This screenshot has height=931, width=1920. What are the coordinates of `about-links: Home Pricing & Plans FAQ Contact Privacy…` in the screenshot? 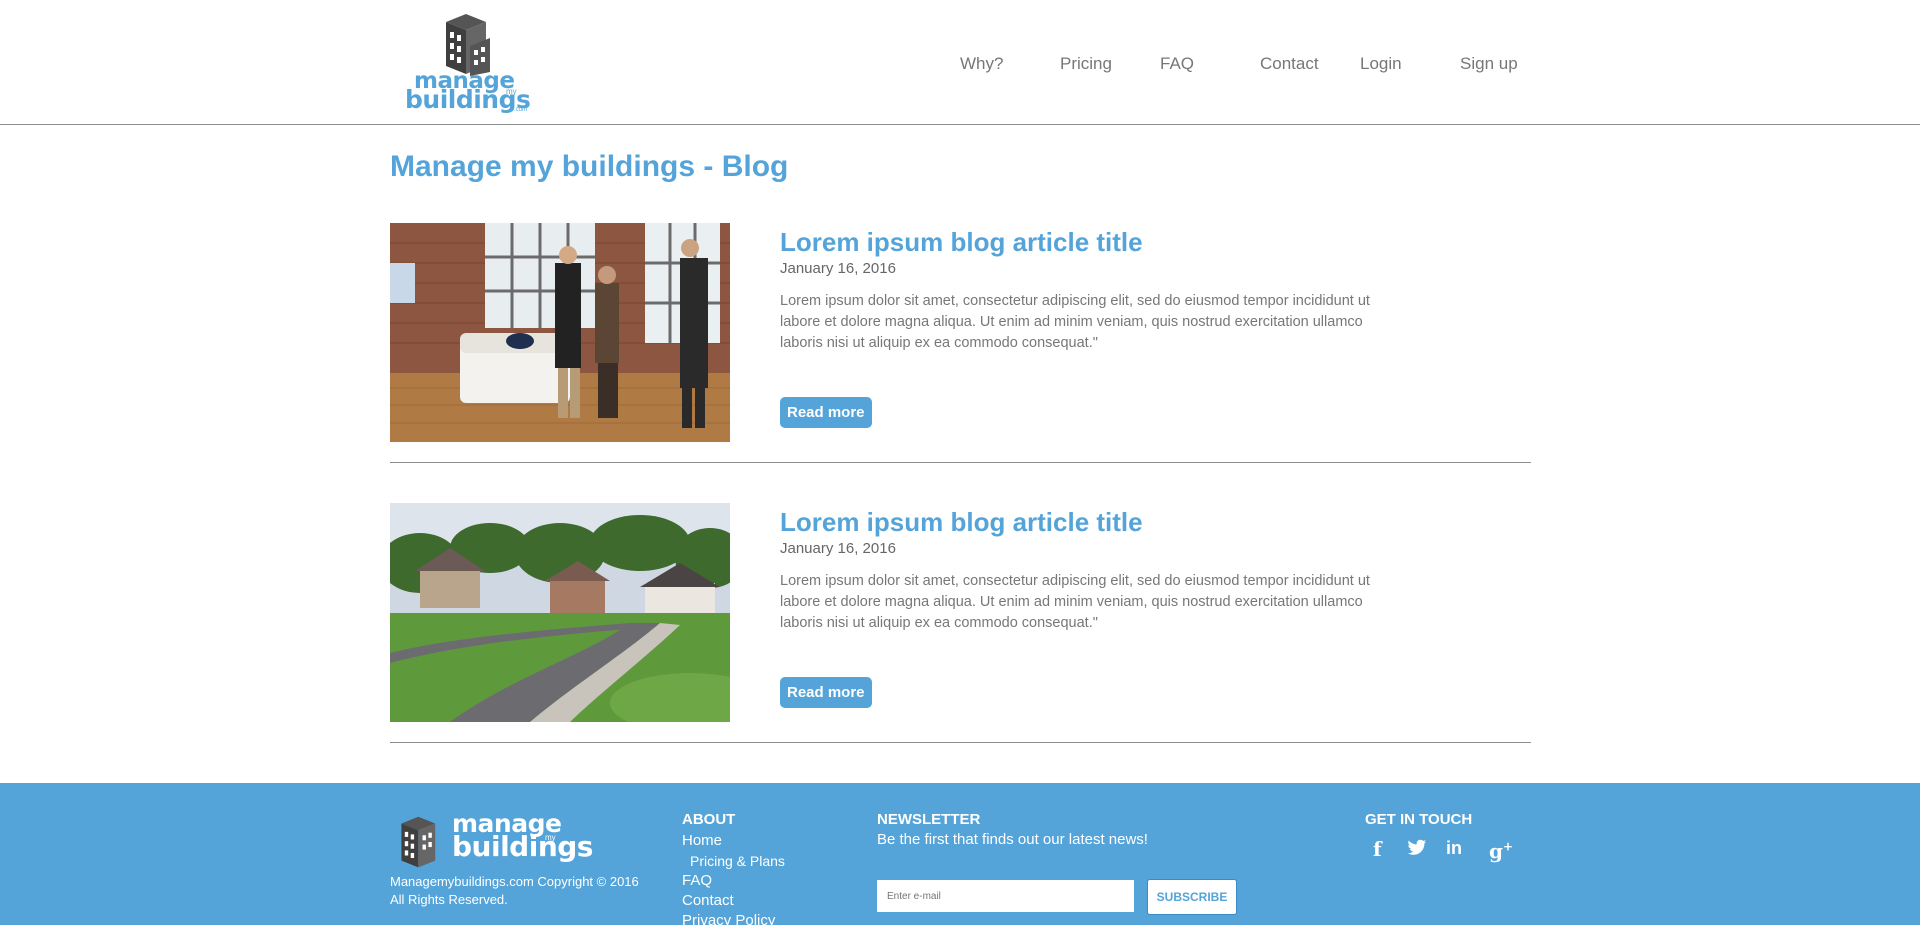 It's located at (733, 881).